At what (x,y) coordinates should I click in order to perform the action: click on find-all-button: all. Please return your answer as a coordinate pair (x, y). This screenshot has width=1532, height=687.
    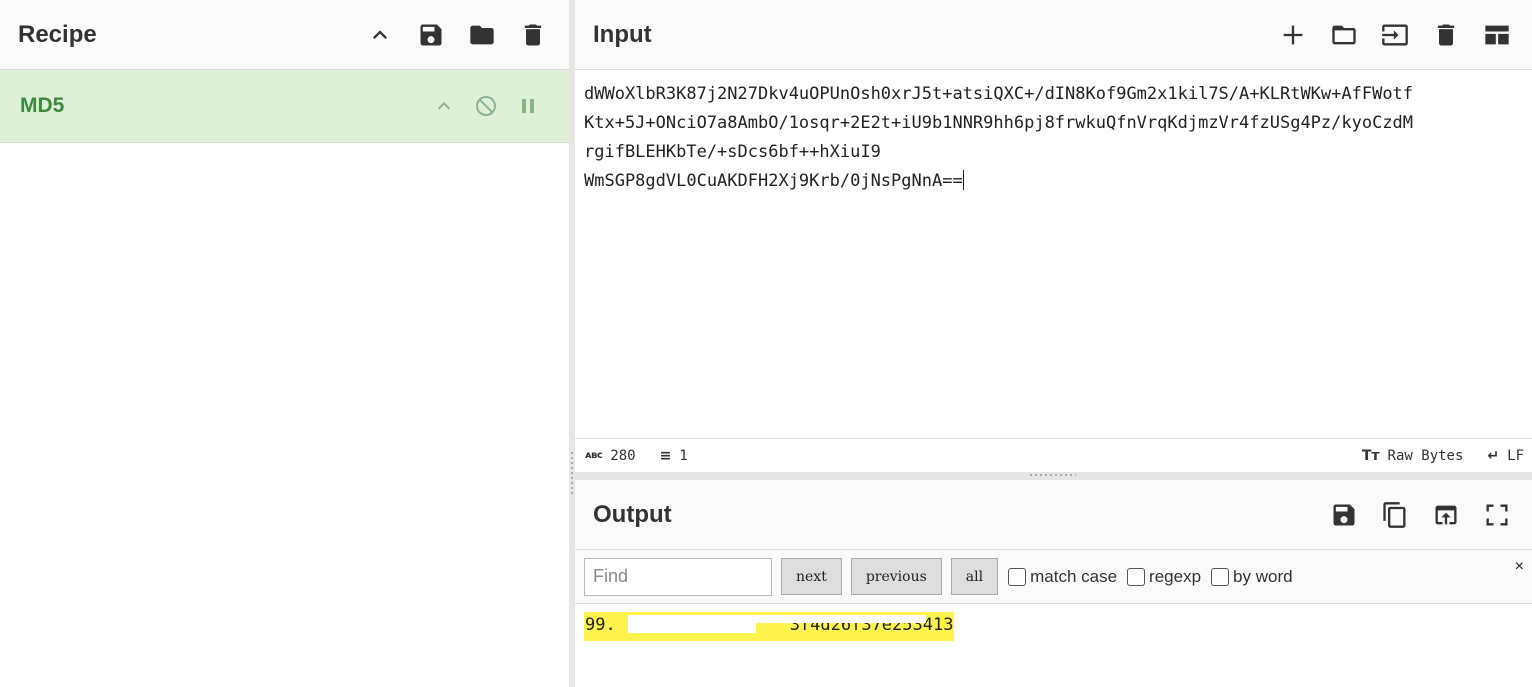
    Looking at the image, I should click on (974, 576).